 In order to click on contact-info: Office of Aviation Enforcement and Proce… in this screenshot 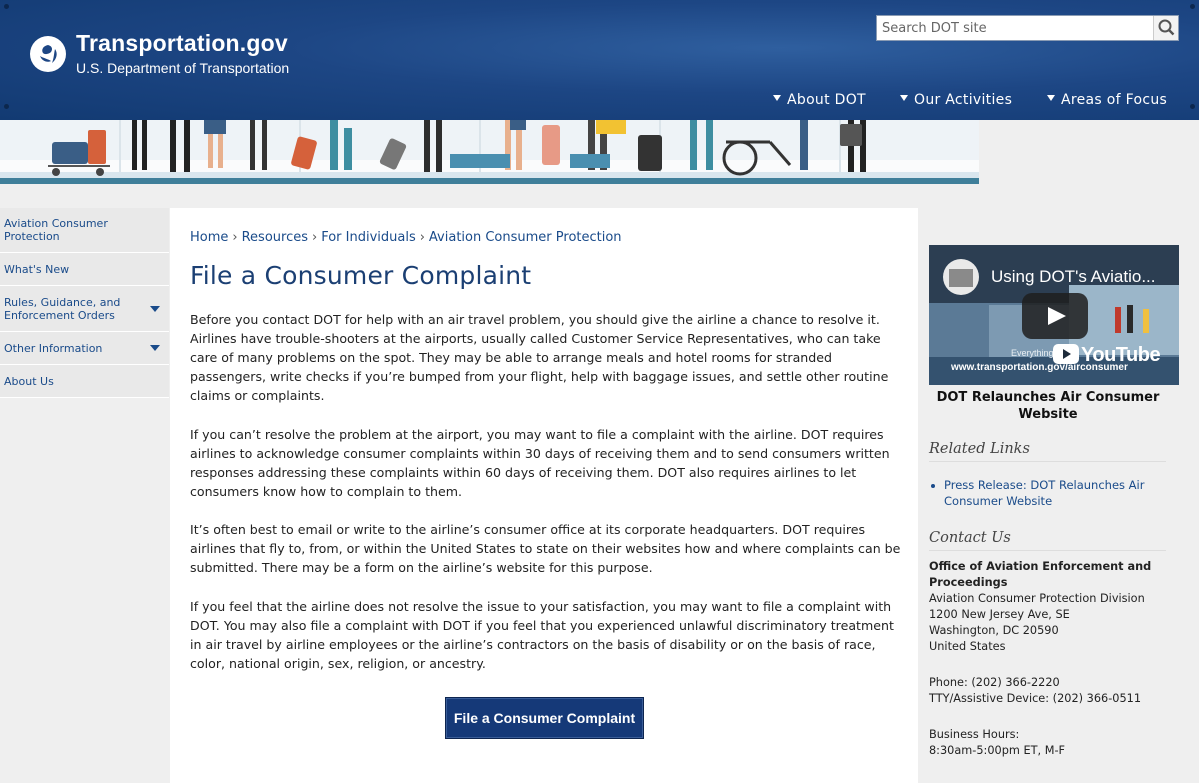, I will do `click(1054, 659)`.